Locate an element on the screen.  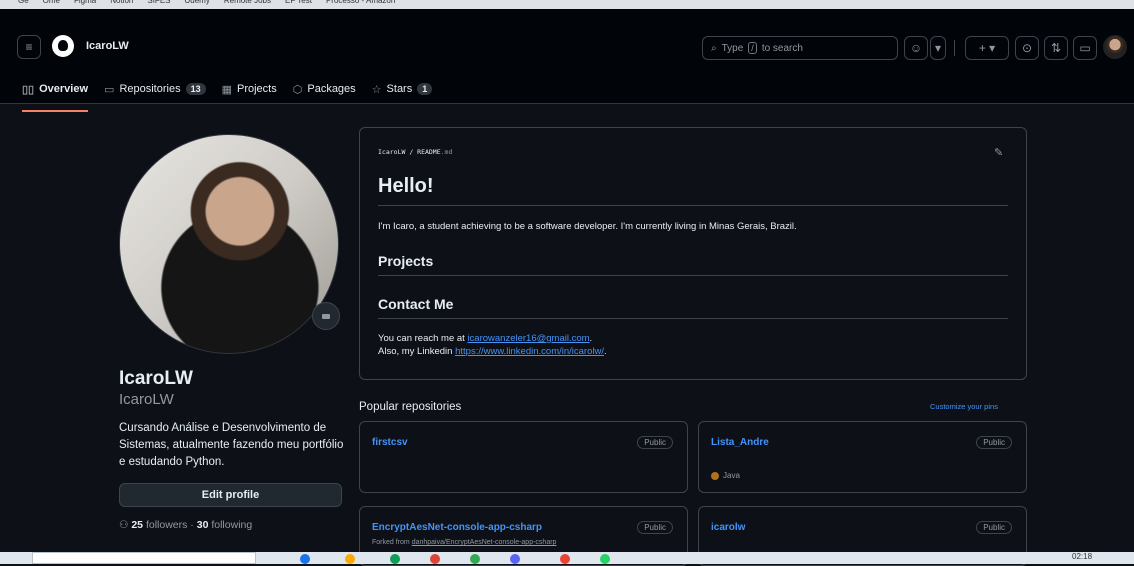
create-new-button: + ▾ is located at coordinates (987, 48).